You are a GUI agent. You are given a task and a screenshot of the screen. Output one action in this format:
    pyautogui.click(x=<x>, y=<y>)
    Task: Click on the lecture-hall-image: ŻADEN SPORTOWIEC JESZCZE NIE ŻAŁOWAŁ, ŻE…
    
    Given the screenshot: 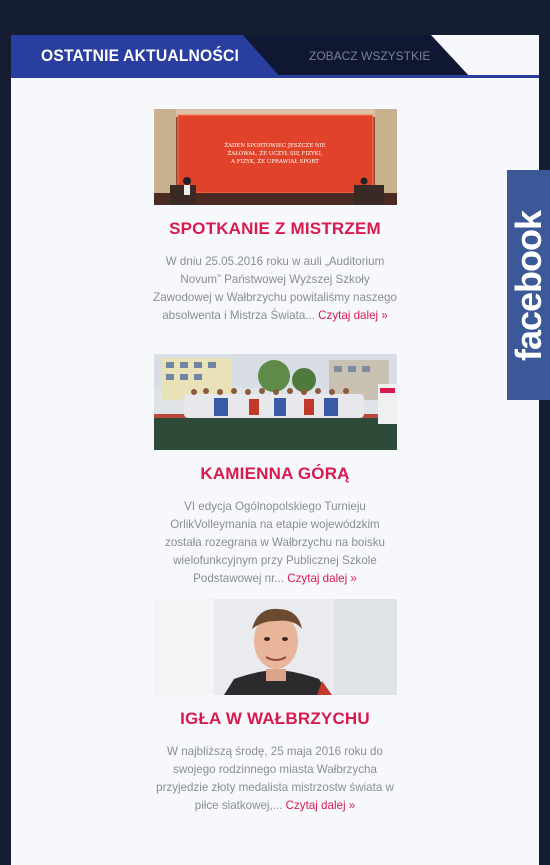 What is the action you would take?
    pyautogui.click(x=275, y=157)
    